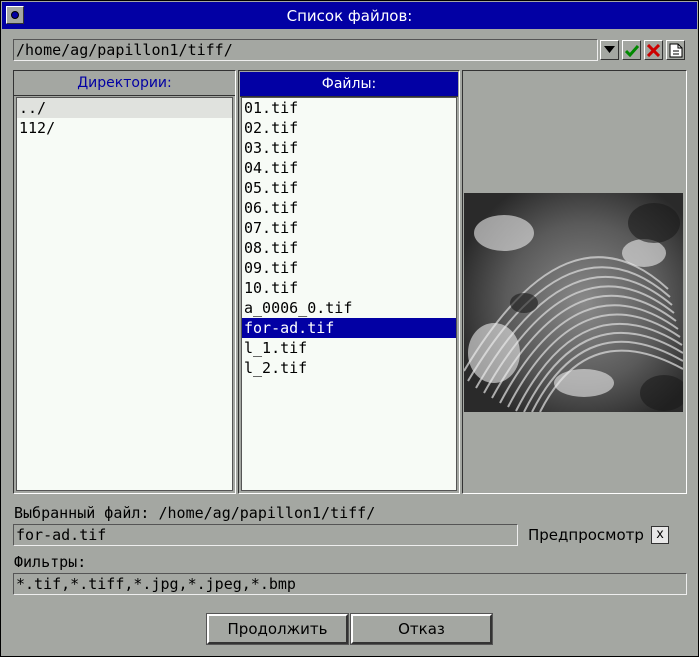  I want to click on file-item: l_2.tif, so click(349, 368).